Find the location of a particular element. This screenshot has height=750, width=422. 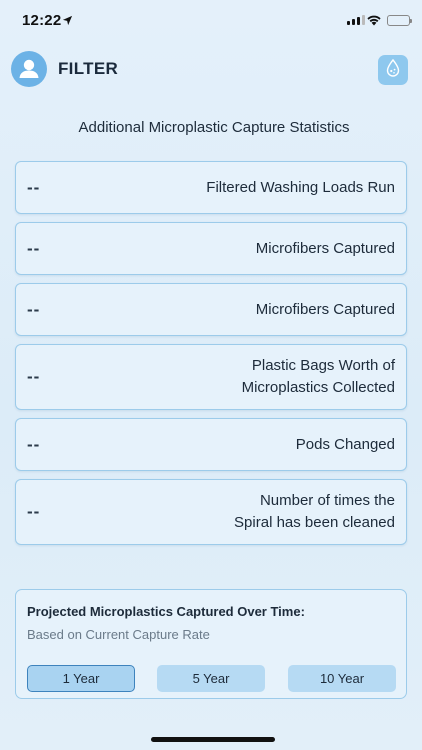

water-drop-button is located at coordinates (393, 70).